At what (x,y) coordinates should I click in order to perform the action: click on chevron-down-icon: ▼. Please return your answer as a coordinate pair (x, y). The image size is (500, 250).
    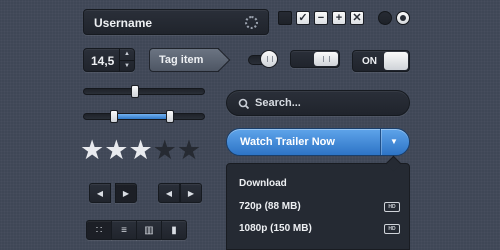
    Looking at the image, I should click on (394, 141).